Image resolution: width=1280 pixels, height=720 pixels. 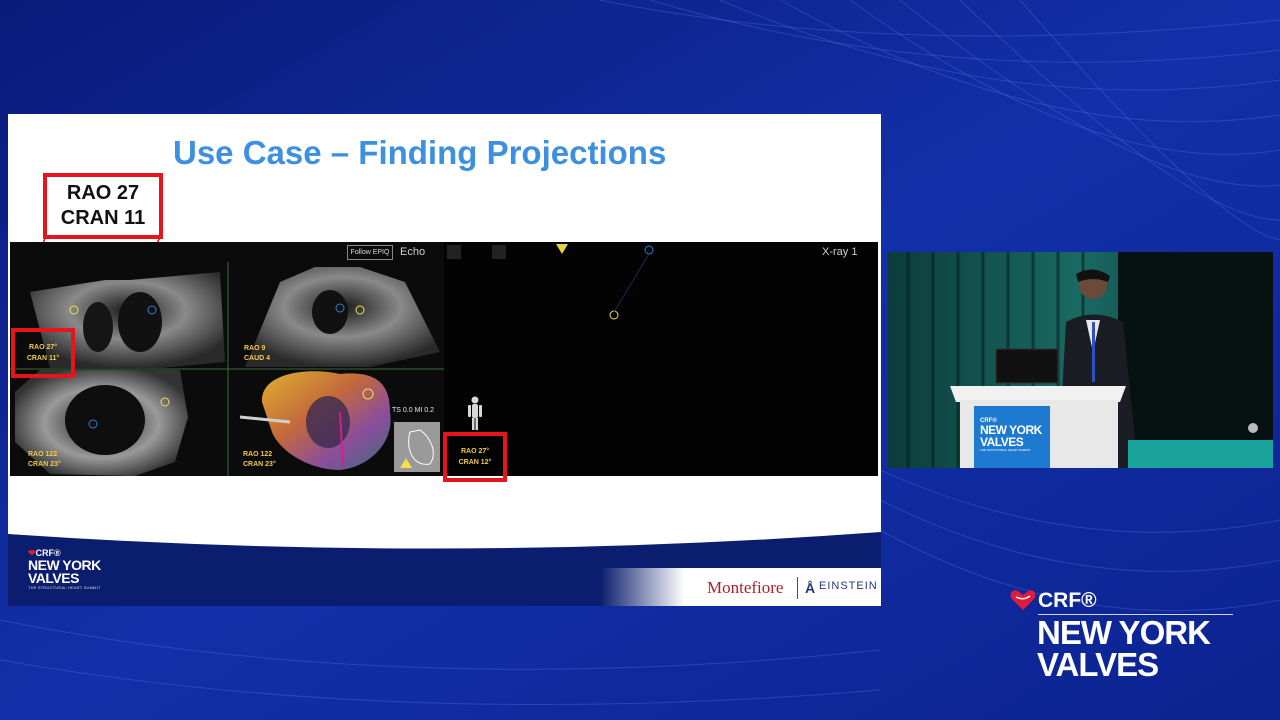 I want to click on echo-view-4-label: RAO 122 CRAN 23°, so click(x=259, y=459).